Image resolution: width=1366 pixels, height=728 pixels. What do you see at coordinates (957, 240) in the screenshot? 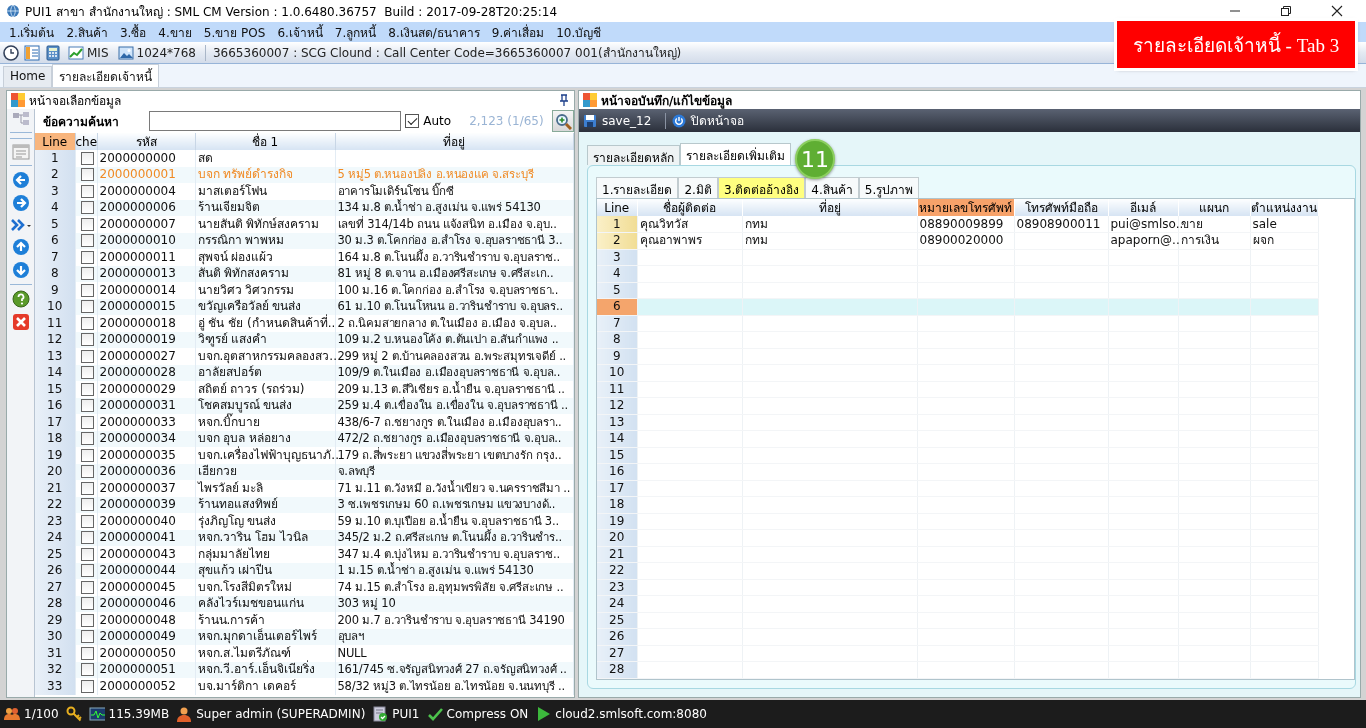
I see `table-row: 2 คุณอาพาพร กทม 08900020000 apaporn@..การเงิน ผจก` at bounding box center [957, 240].